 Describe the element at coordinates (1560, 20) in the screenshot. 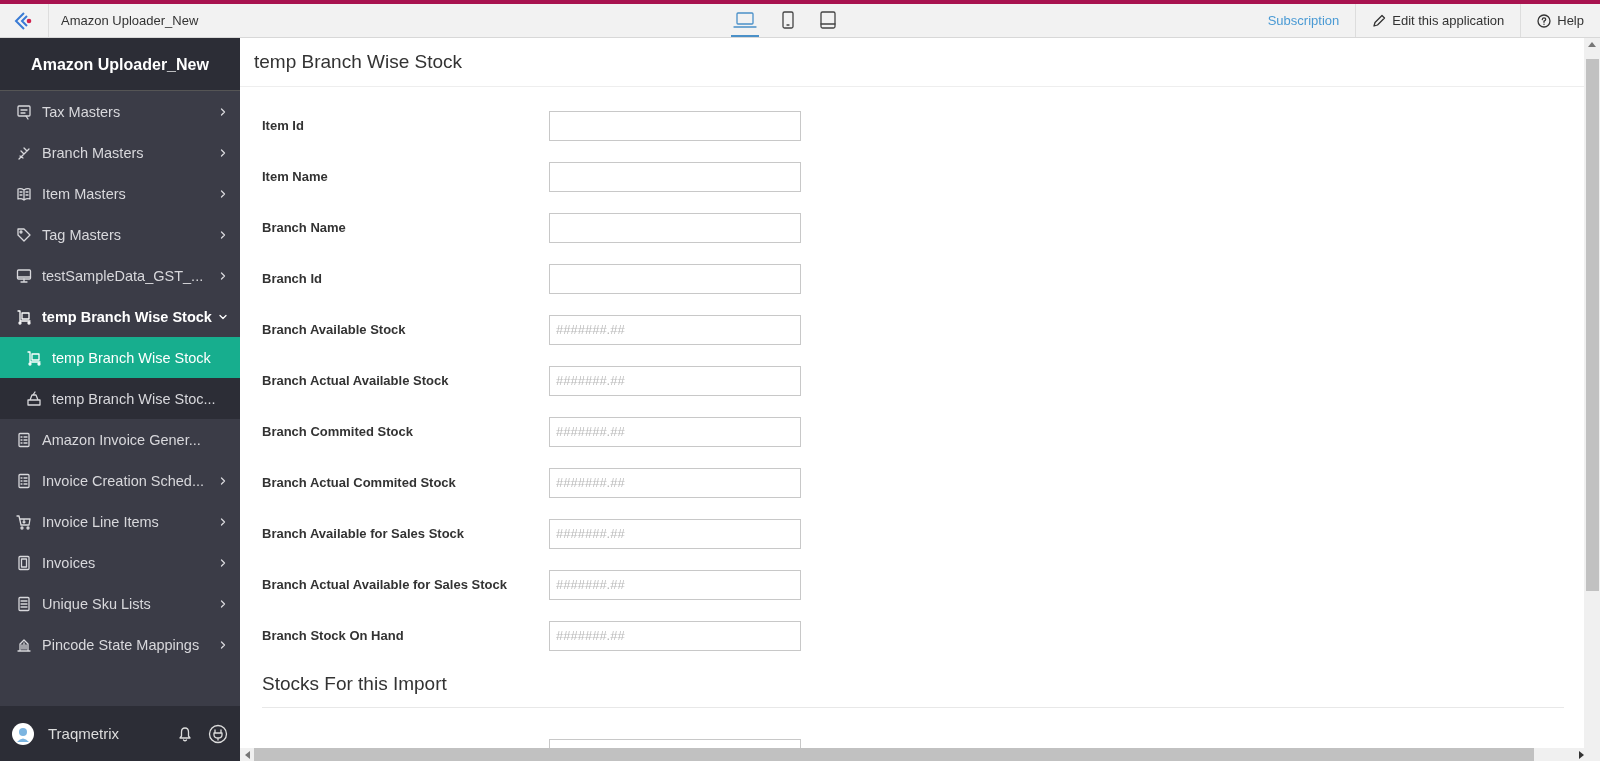

I see `help-button: Help` at that location.